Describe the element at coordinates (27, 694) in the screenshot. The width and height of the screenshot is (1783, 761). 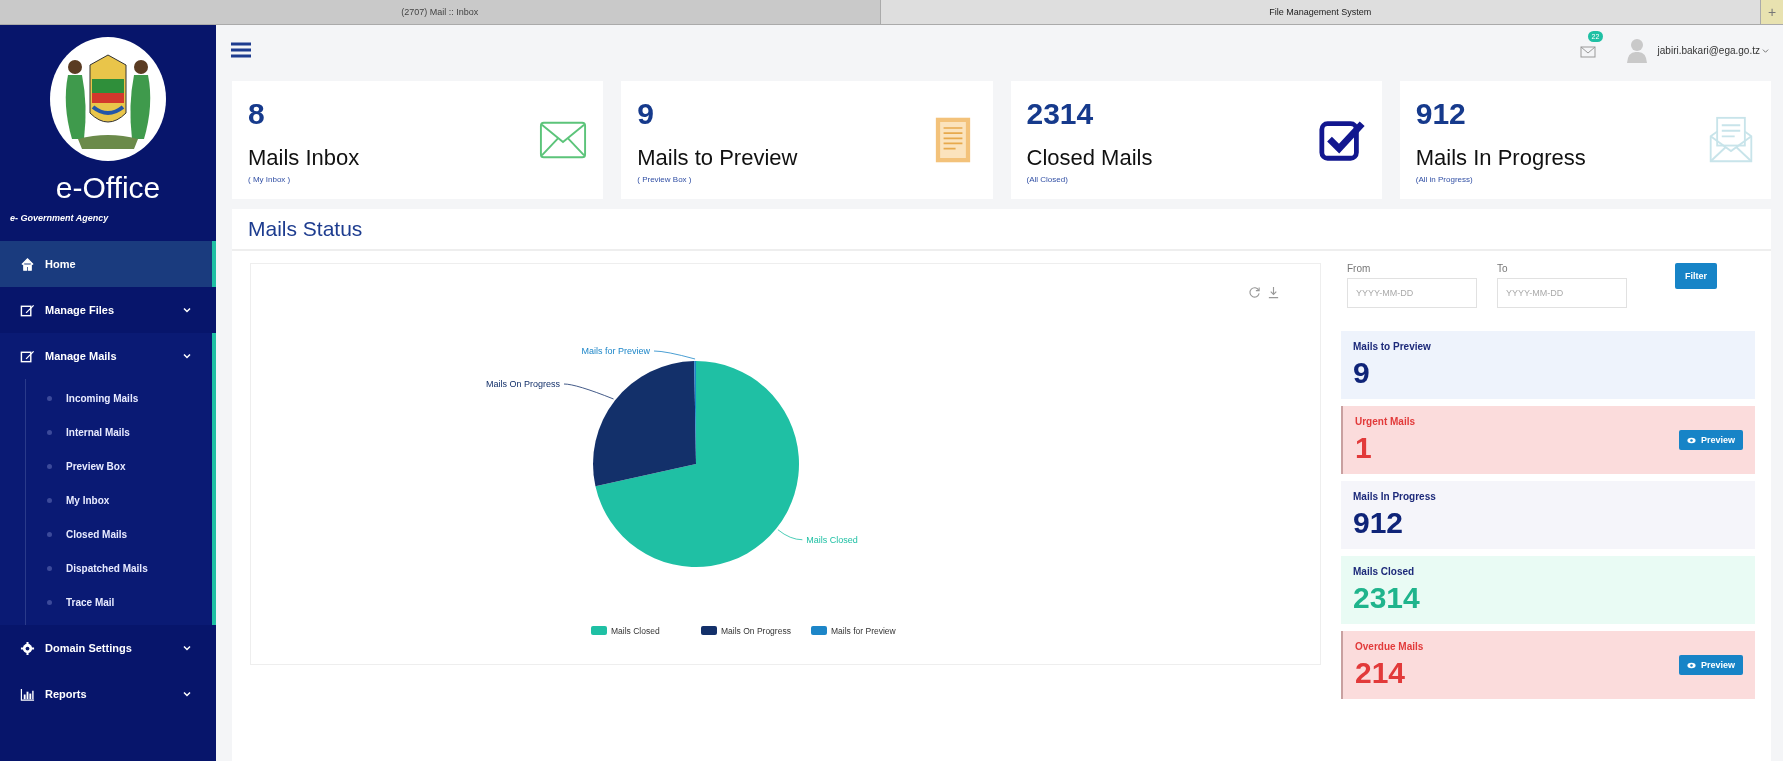
I see `bar-chart-icon` at that location.